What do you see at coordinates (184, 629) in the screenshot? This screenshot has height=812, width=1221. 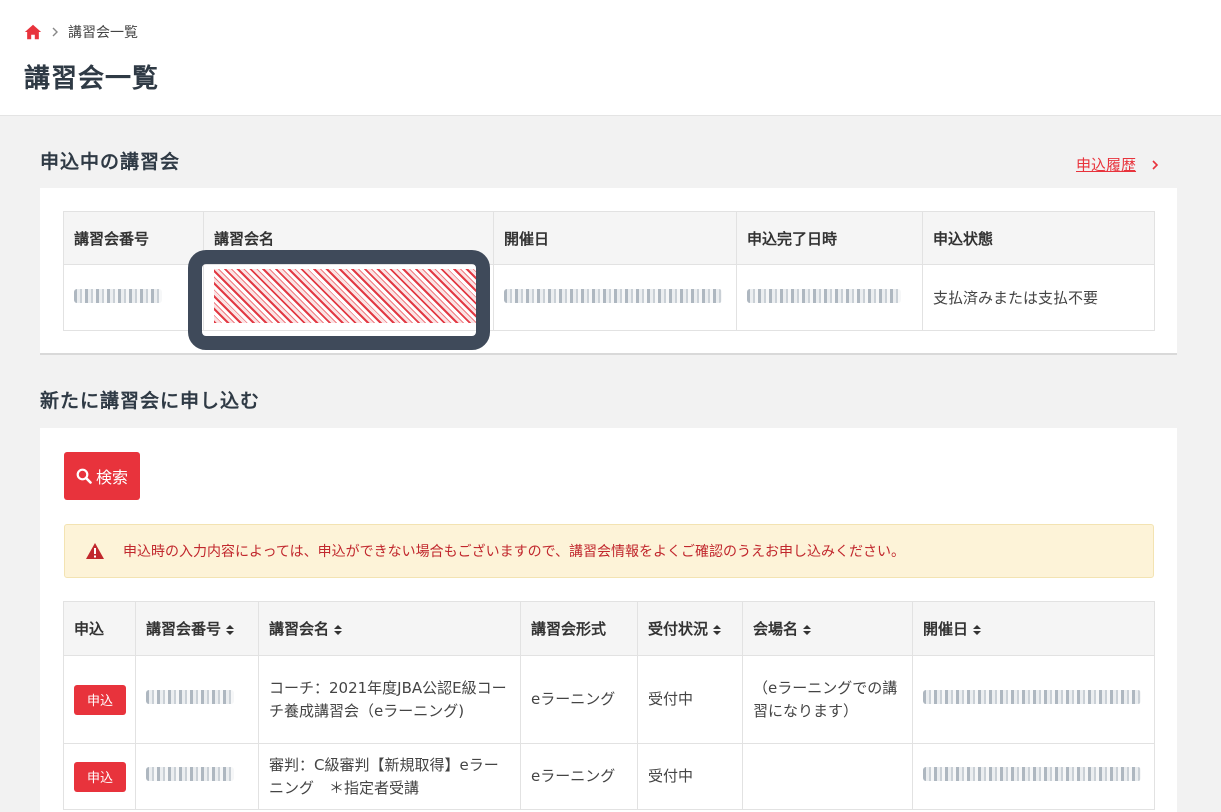 I see `col-number-label: 講習会番号` at bounding box center [184, 629].